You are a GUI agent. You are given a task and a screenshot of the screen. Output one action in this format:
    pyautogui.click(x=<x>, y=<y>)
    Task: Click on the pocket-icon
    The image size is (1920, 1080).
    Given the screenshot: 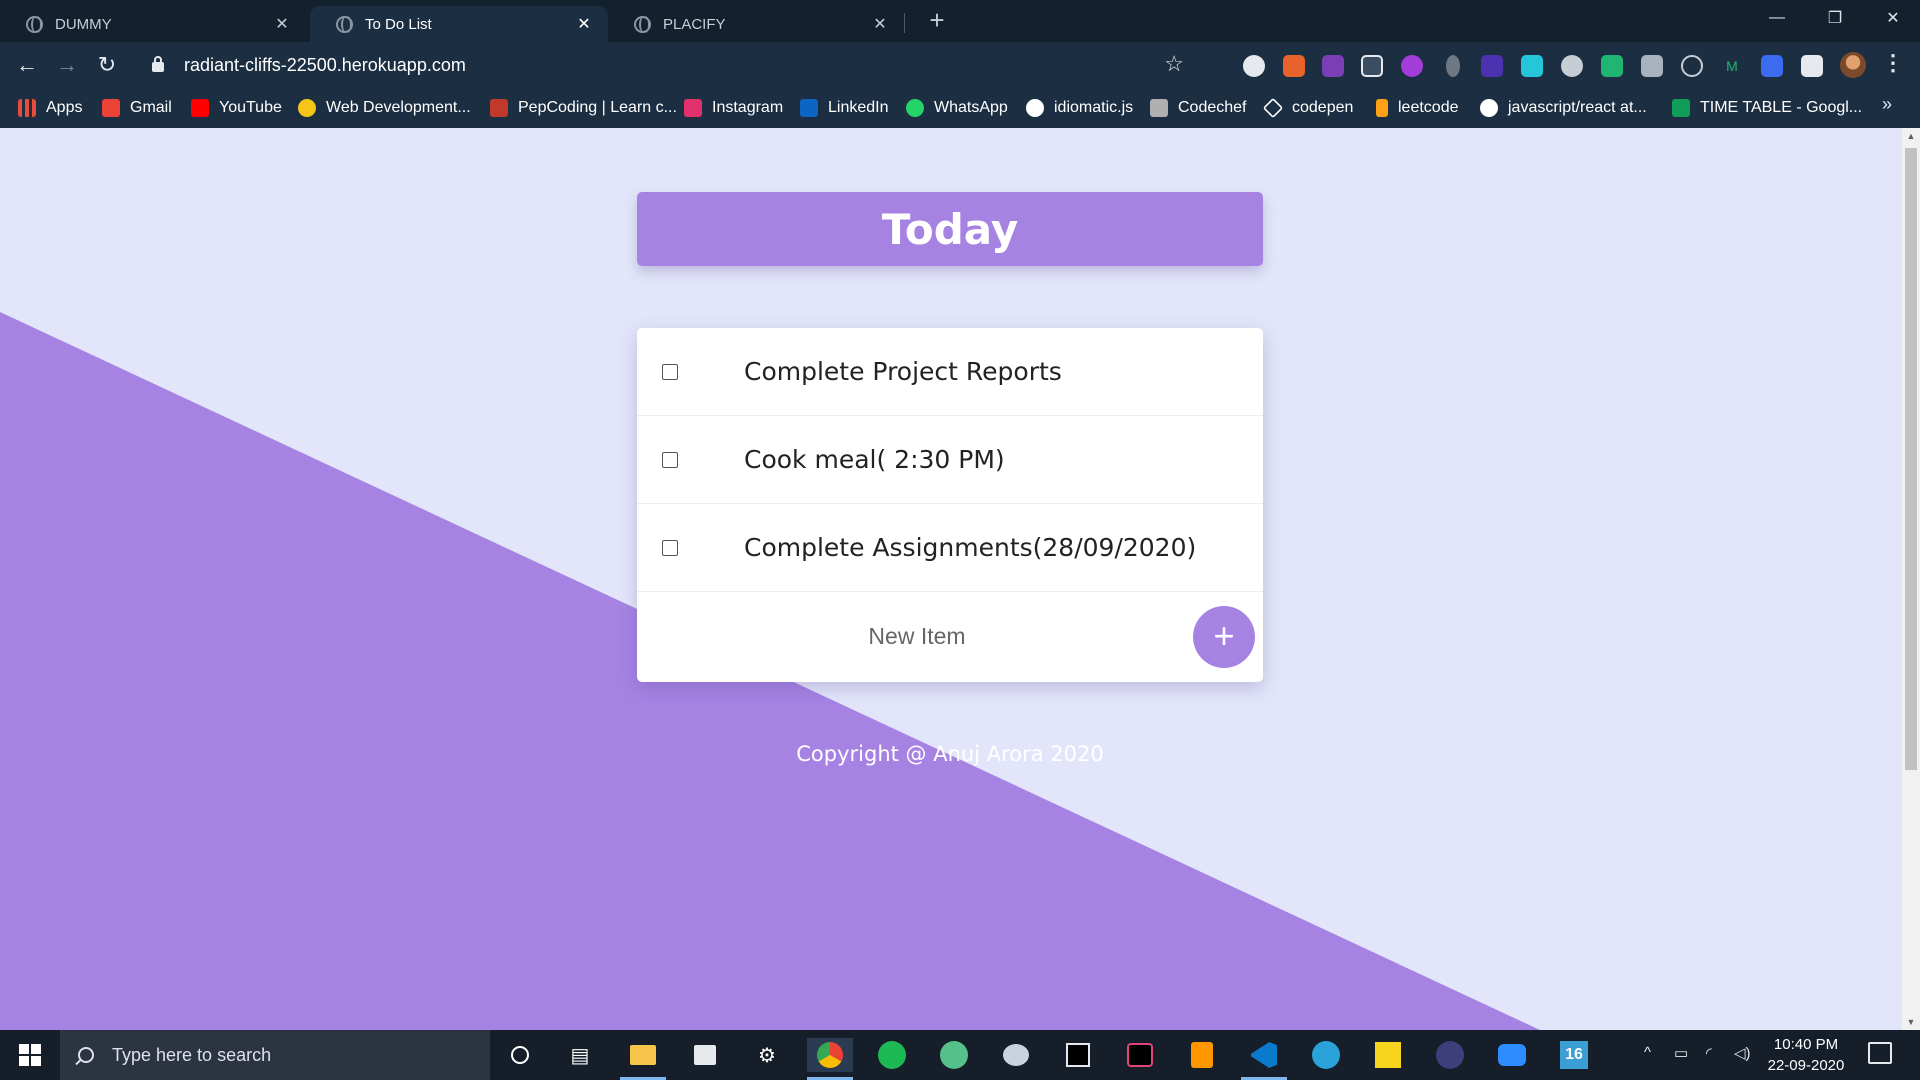 What is the action you would take?
    pyautogui.click(x=1372, y=66)
    